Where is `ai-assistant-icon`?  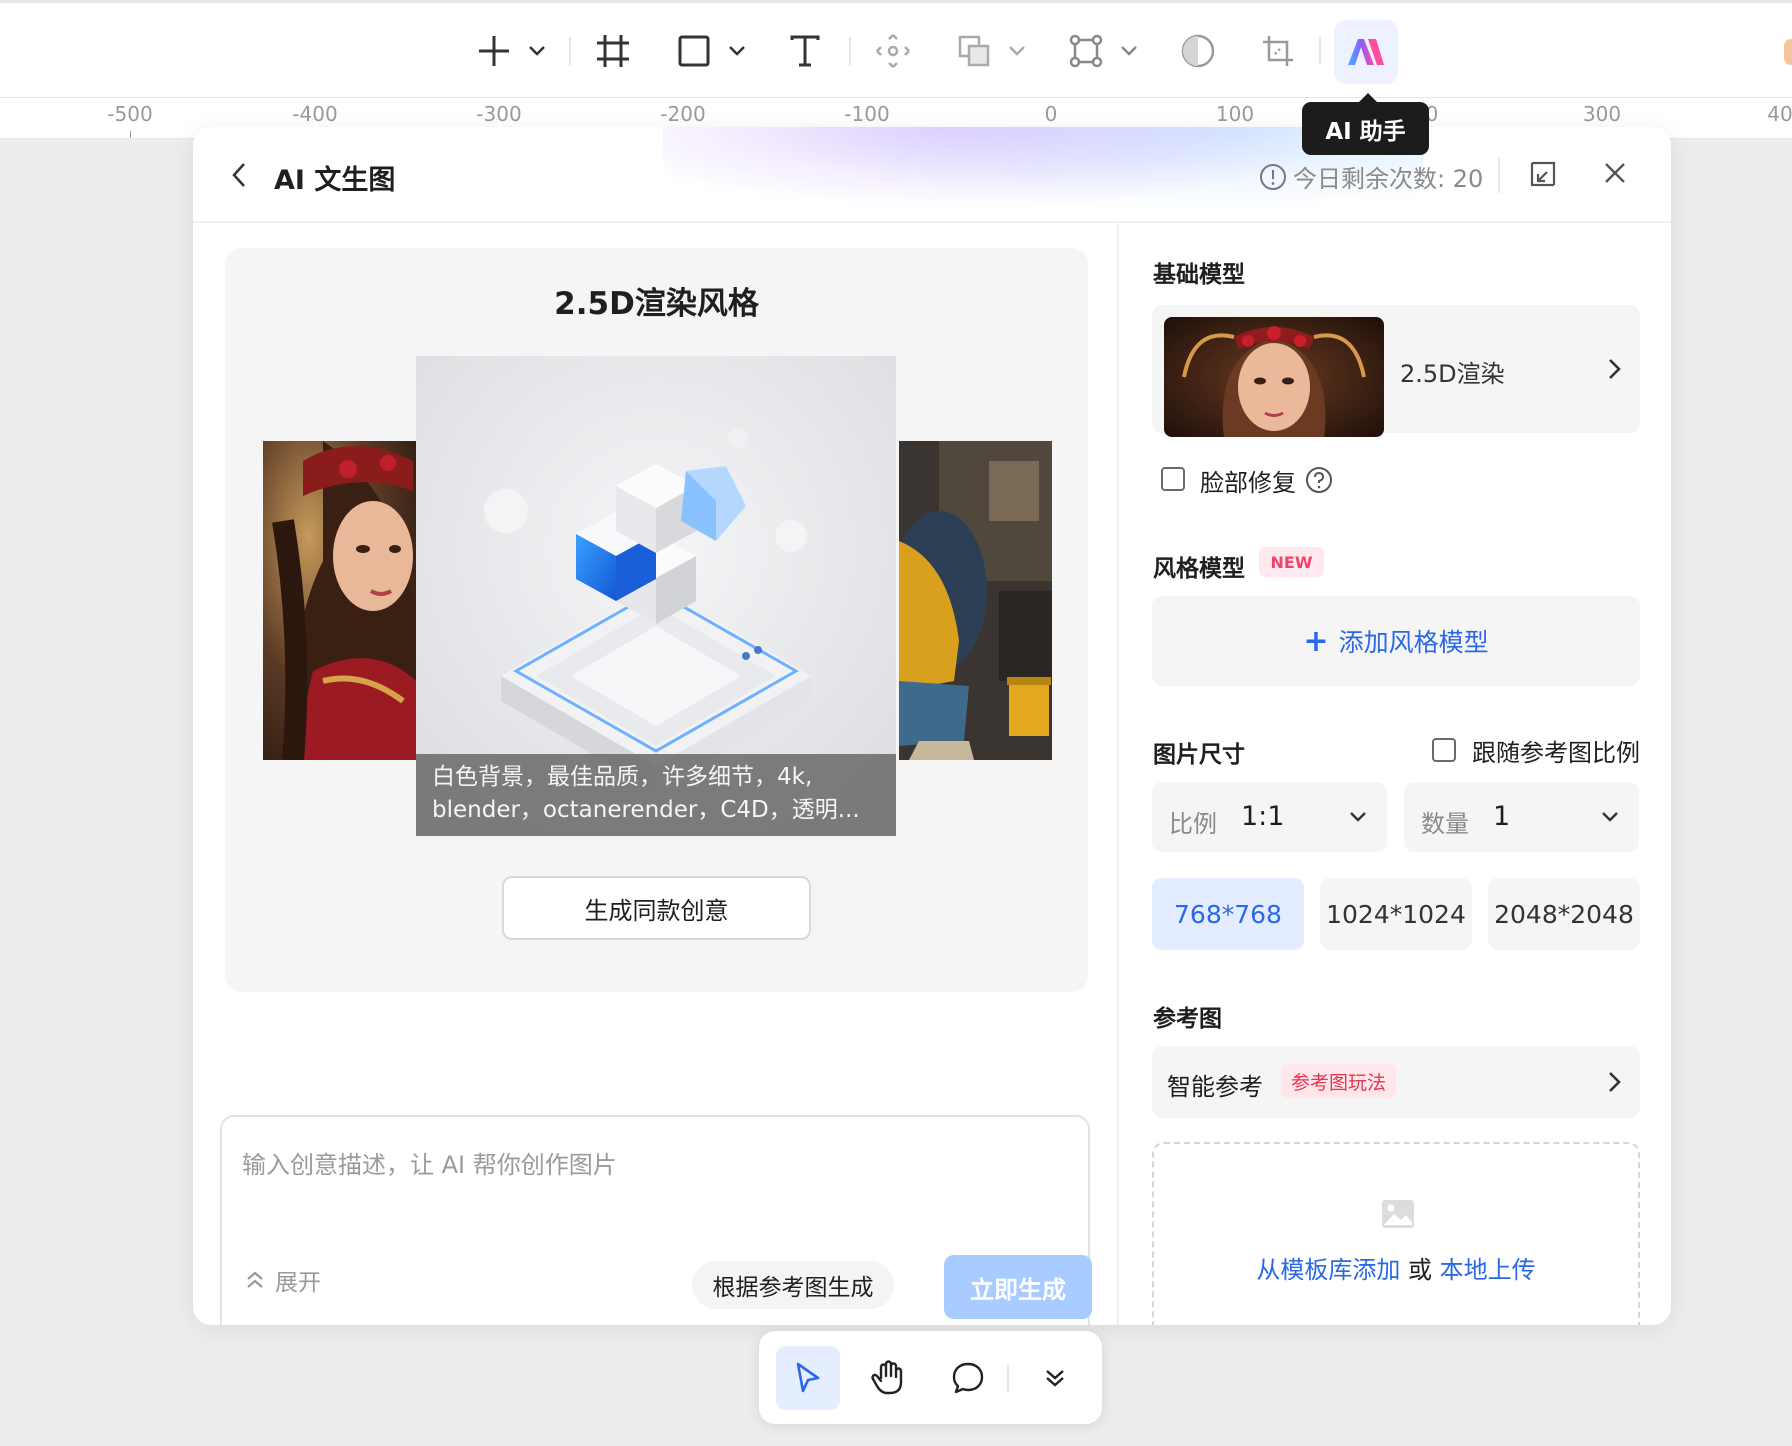
ai-assistant-icon is located at coordinates (1366, 52).